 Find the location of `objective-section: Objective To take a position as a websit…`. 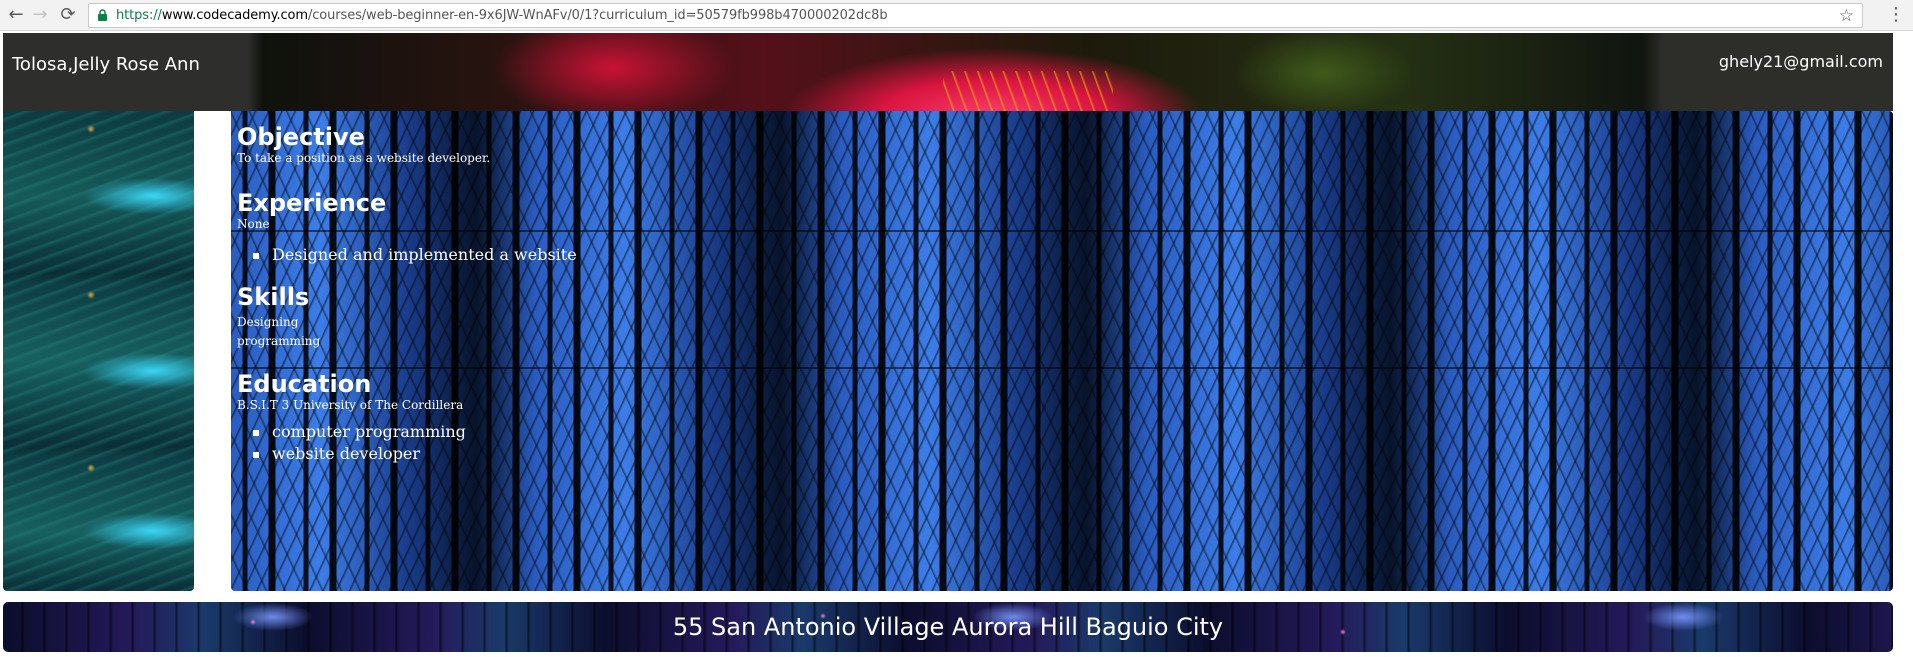

objective-section: Objective To take a position as a websit… is located at coordinates (407, 144).